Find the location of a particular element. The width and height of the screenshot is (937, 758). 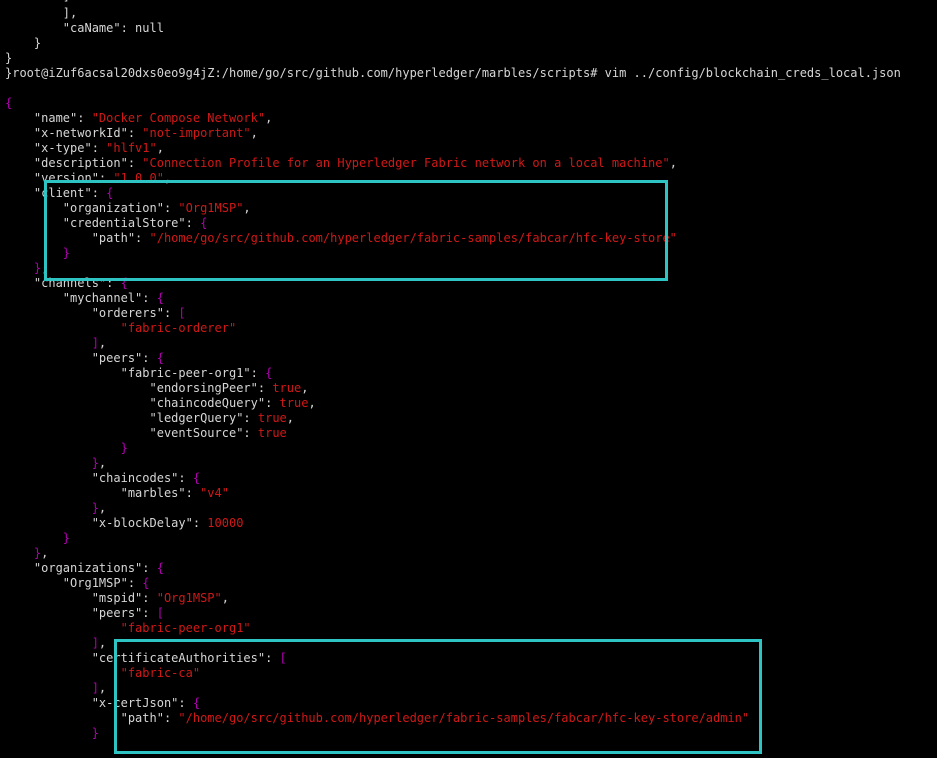

code-line: "fabric-orderer" is located at coordinates (121, 328).